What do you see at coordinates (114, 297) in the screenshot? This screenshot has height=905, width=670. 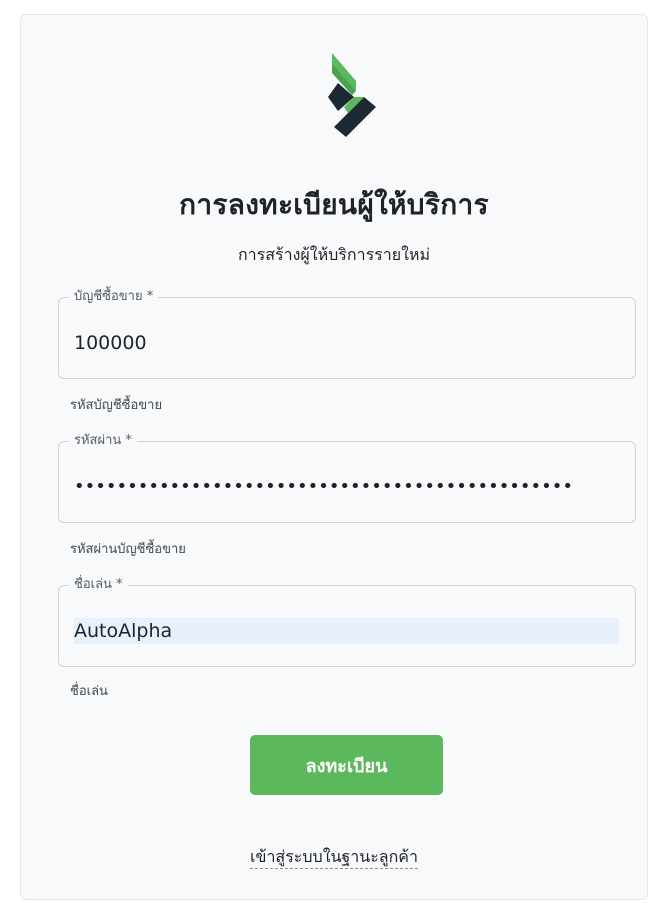 I see `account-field-label: บัญชีซื้อขาย *` at bounding box center [114, 297].